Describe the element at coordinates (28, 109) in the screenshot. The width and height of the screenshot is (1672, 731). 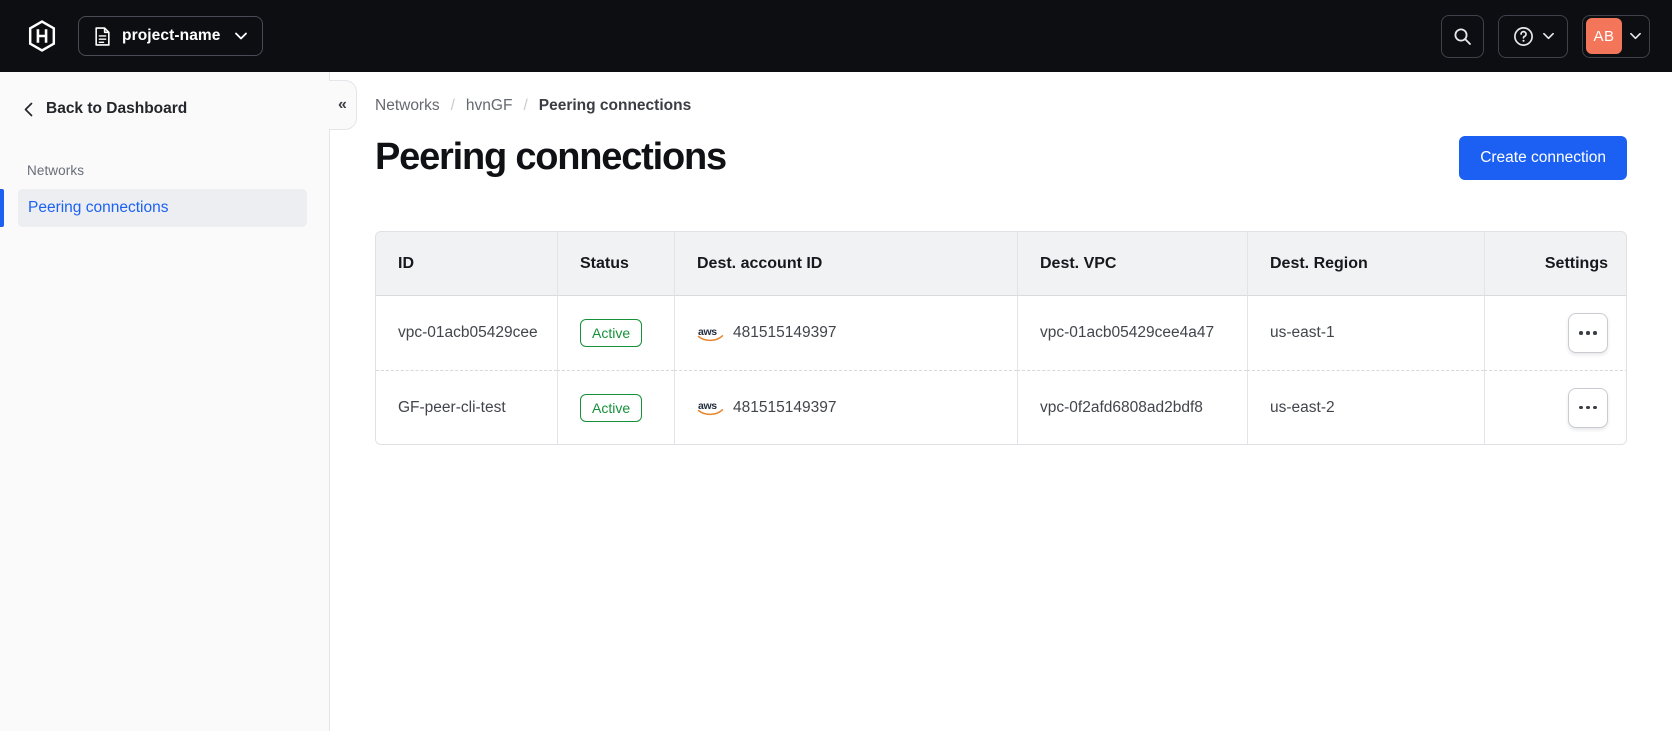
I see `chevron-left-icon` at that location.